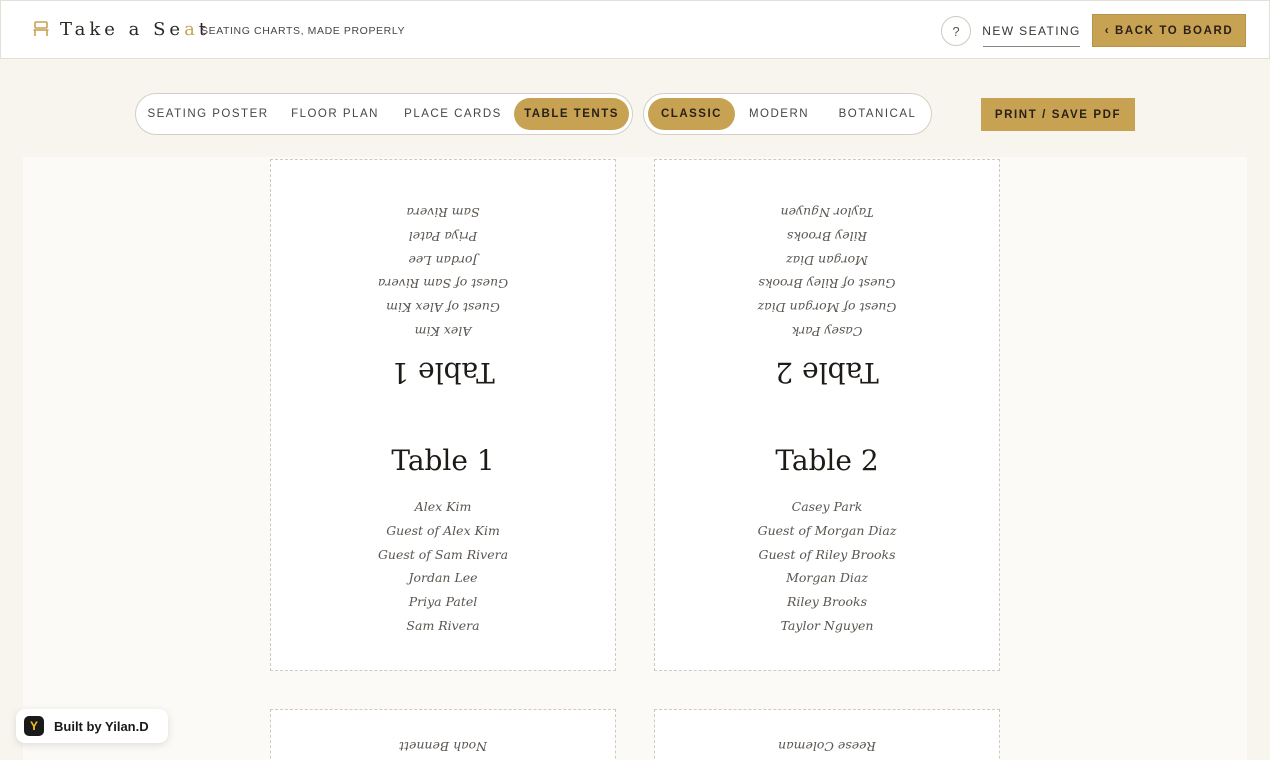  What do you see at coordinates (1058, 114) in the screenshot?
I see `print-save-pdf-button: PRINT / SAVE PDF` at bounding box center [1058, 114].